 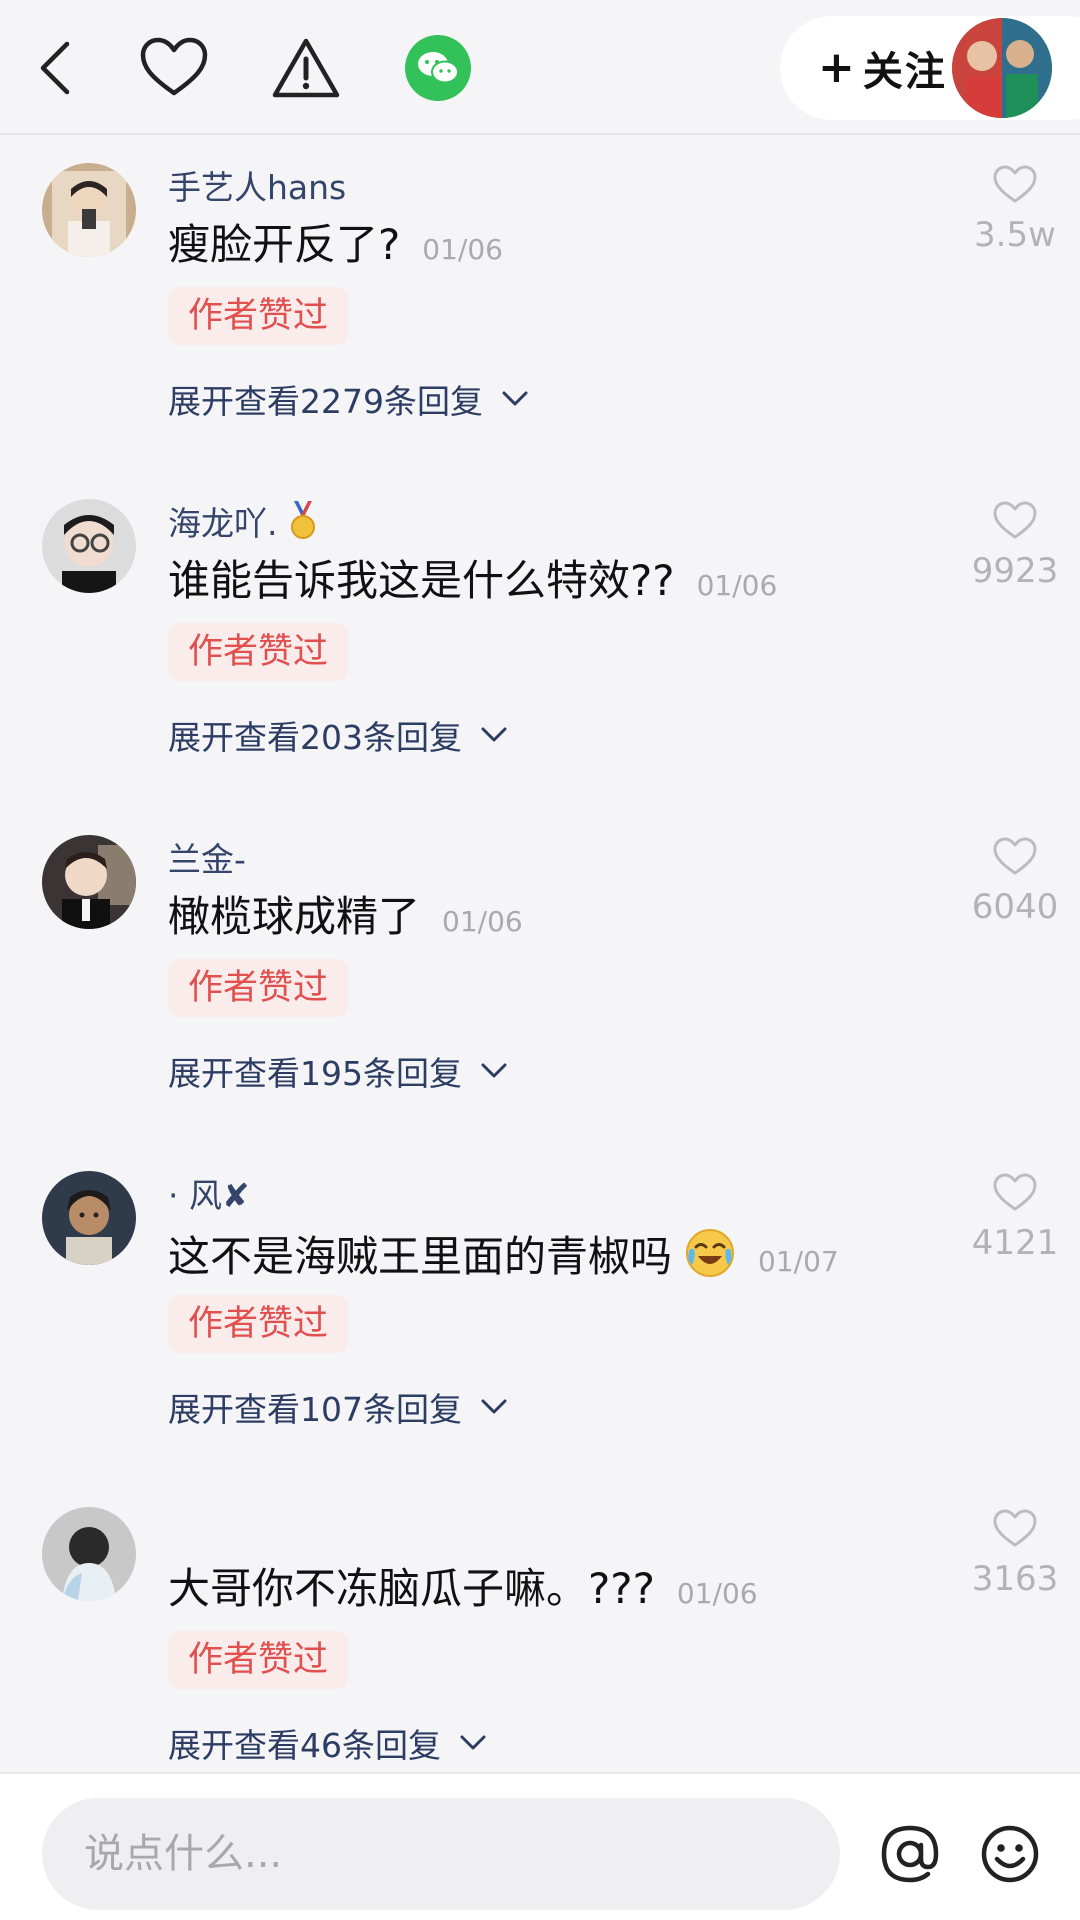 I want to click on smiley-icon, so click(x=1010, y=1854).